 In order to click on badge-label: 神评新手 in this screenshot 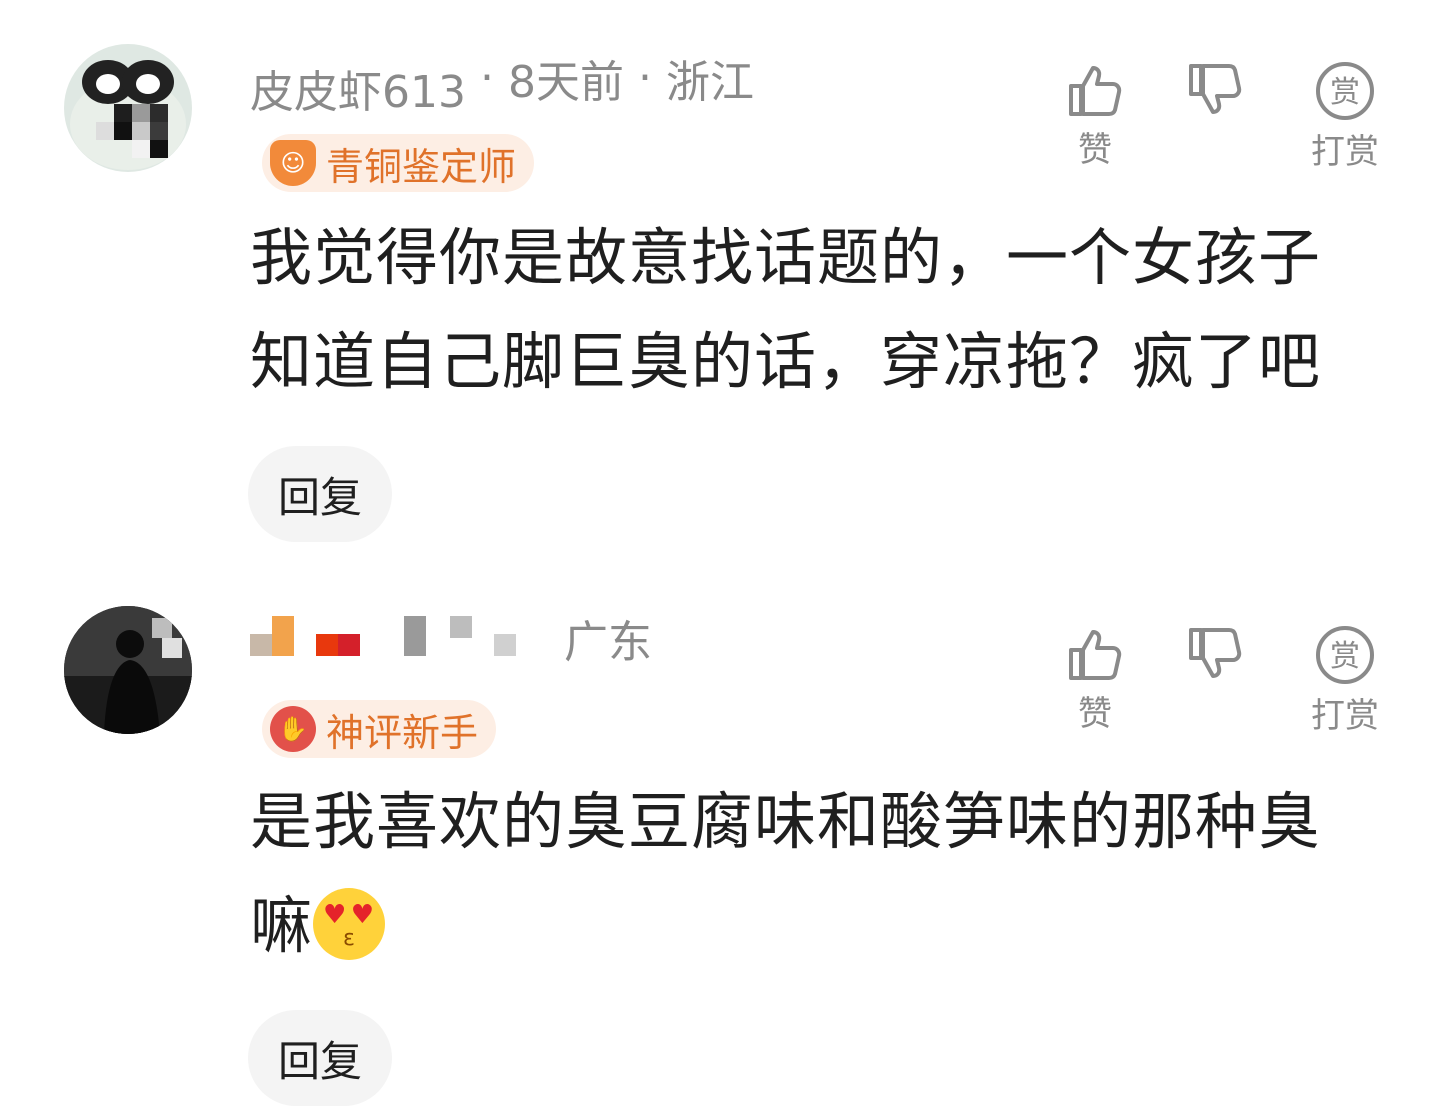, I will do `click(402, 732)`.